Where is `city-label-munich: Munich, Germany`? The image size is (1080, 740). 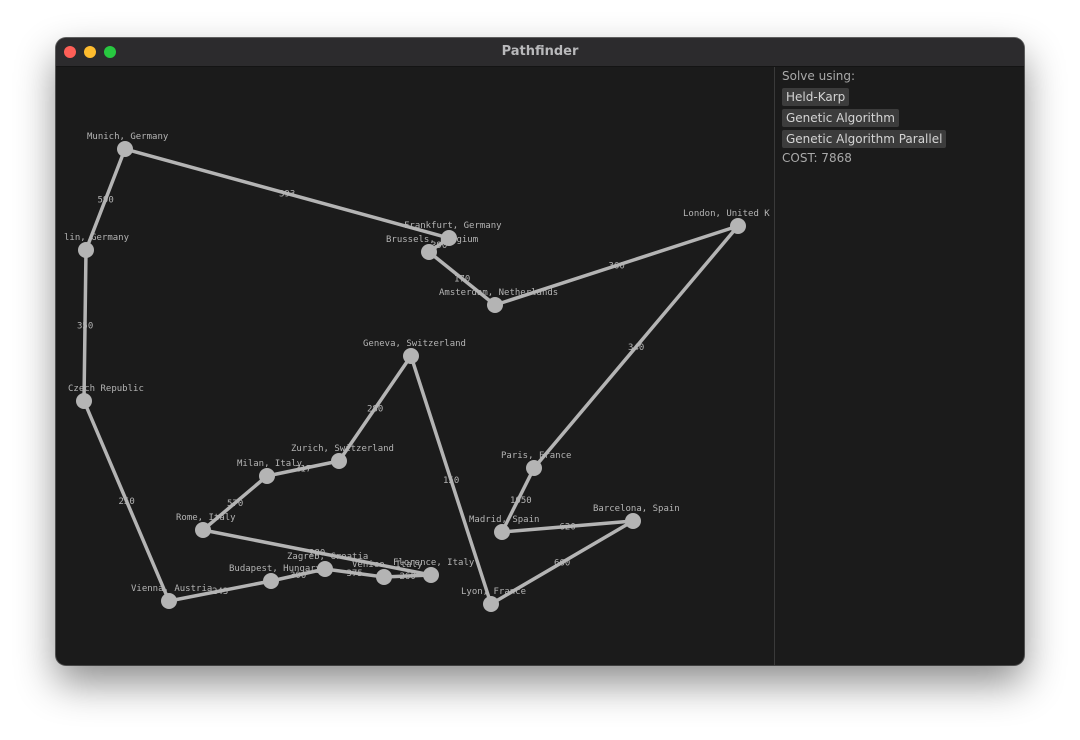
city-label-munich: Munich, Germany is located at coordinates (128, 137).